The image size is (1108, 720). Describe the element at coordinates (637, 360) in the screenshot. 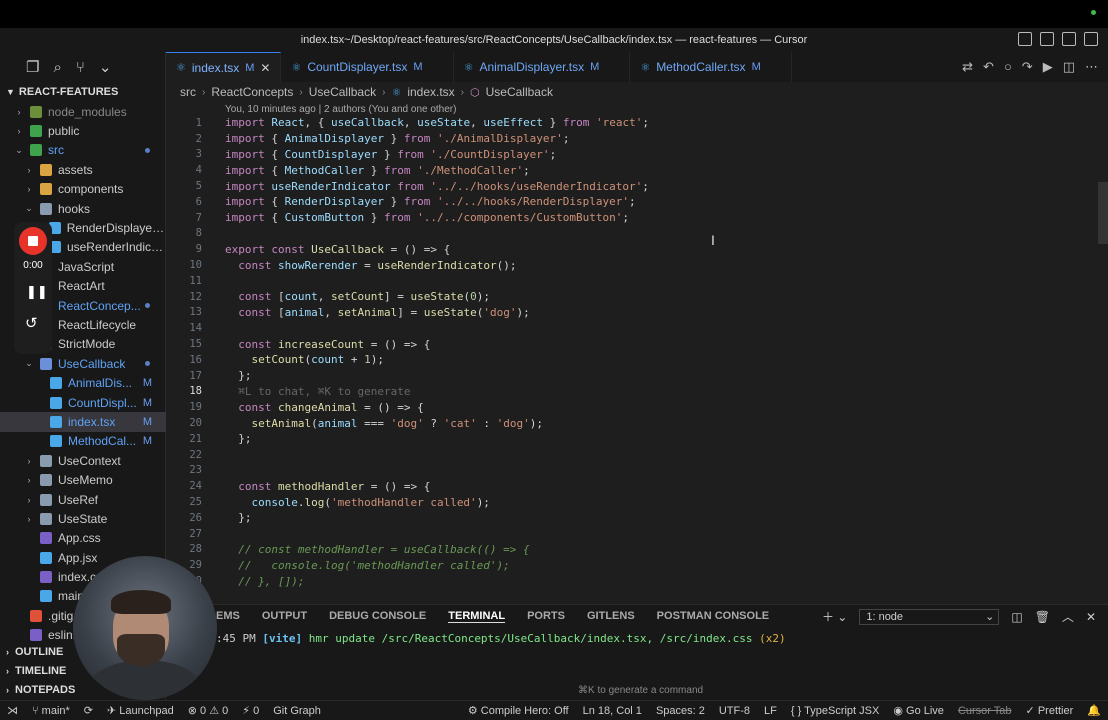

I see `code-line: 16 setCount(count + 1);` at that location.